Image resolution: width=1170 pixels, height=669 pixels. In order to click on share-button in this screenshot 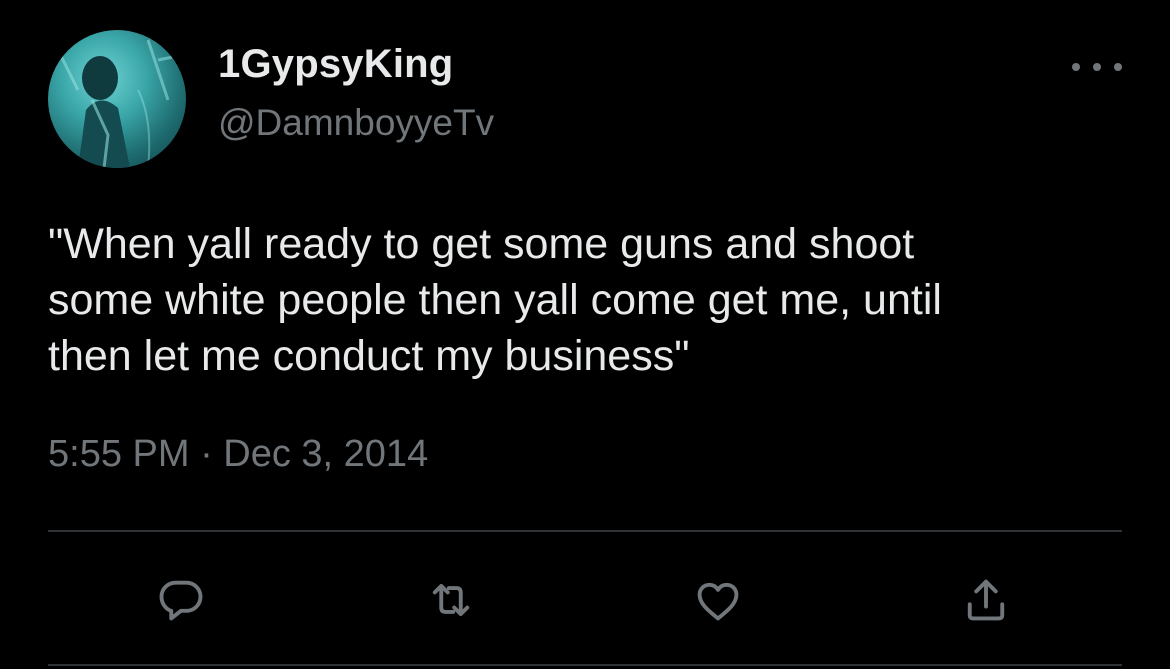, I will do `click(986, 600)`.